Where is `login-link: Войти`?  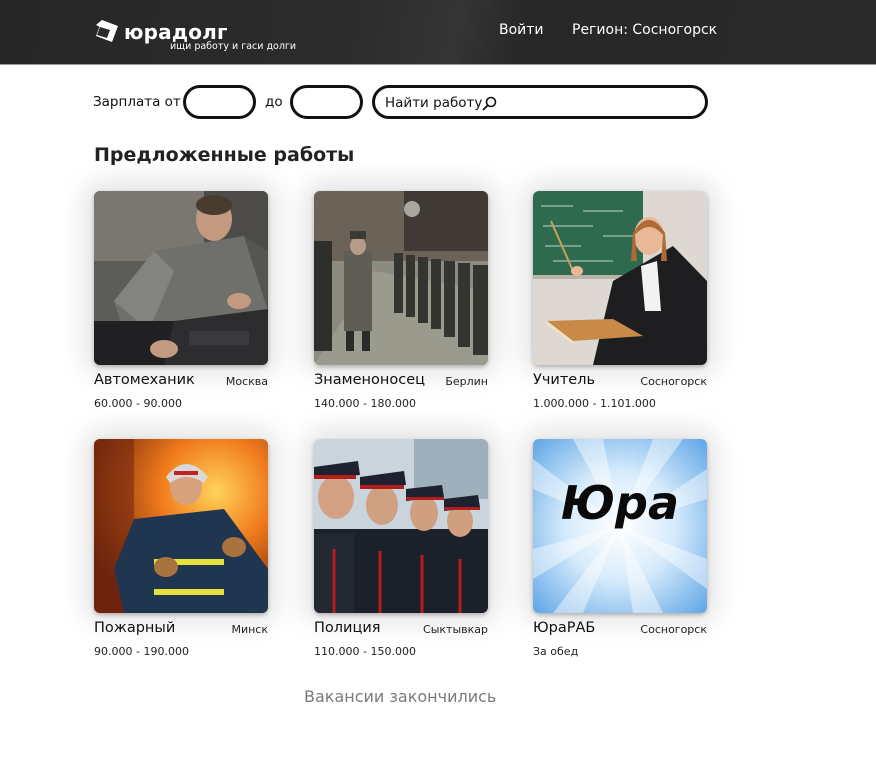
login-link: Войти is located at coordinates (521, 30).